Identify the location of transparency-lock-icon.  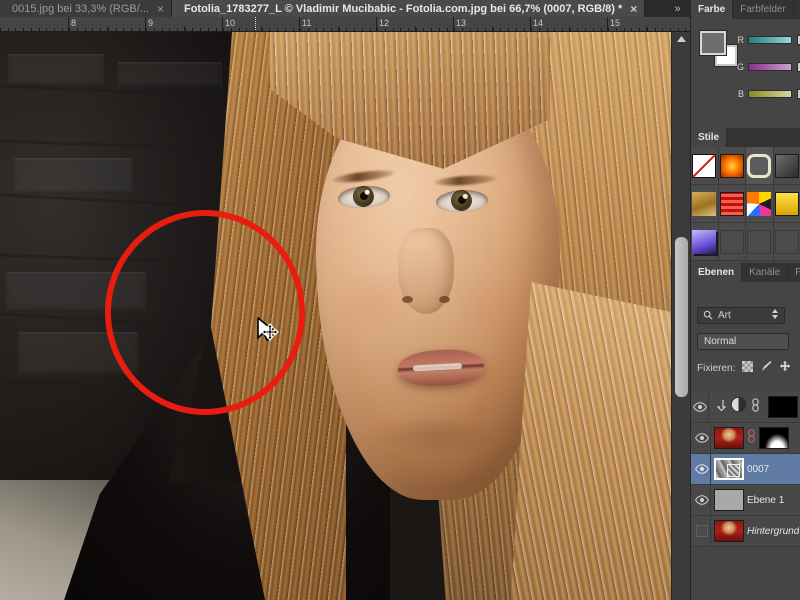
(748, 368).